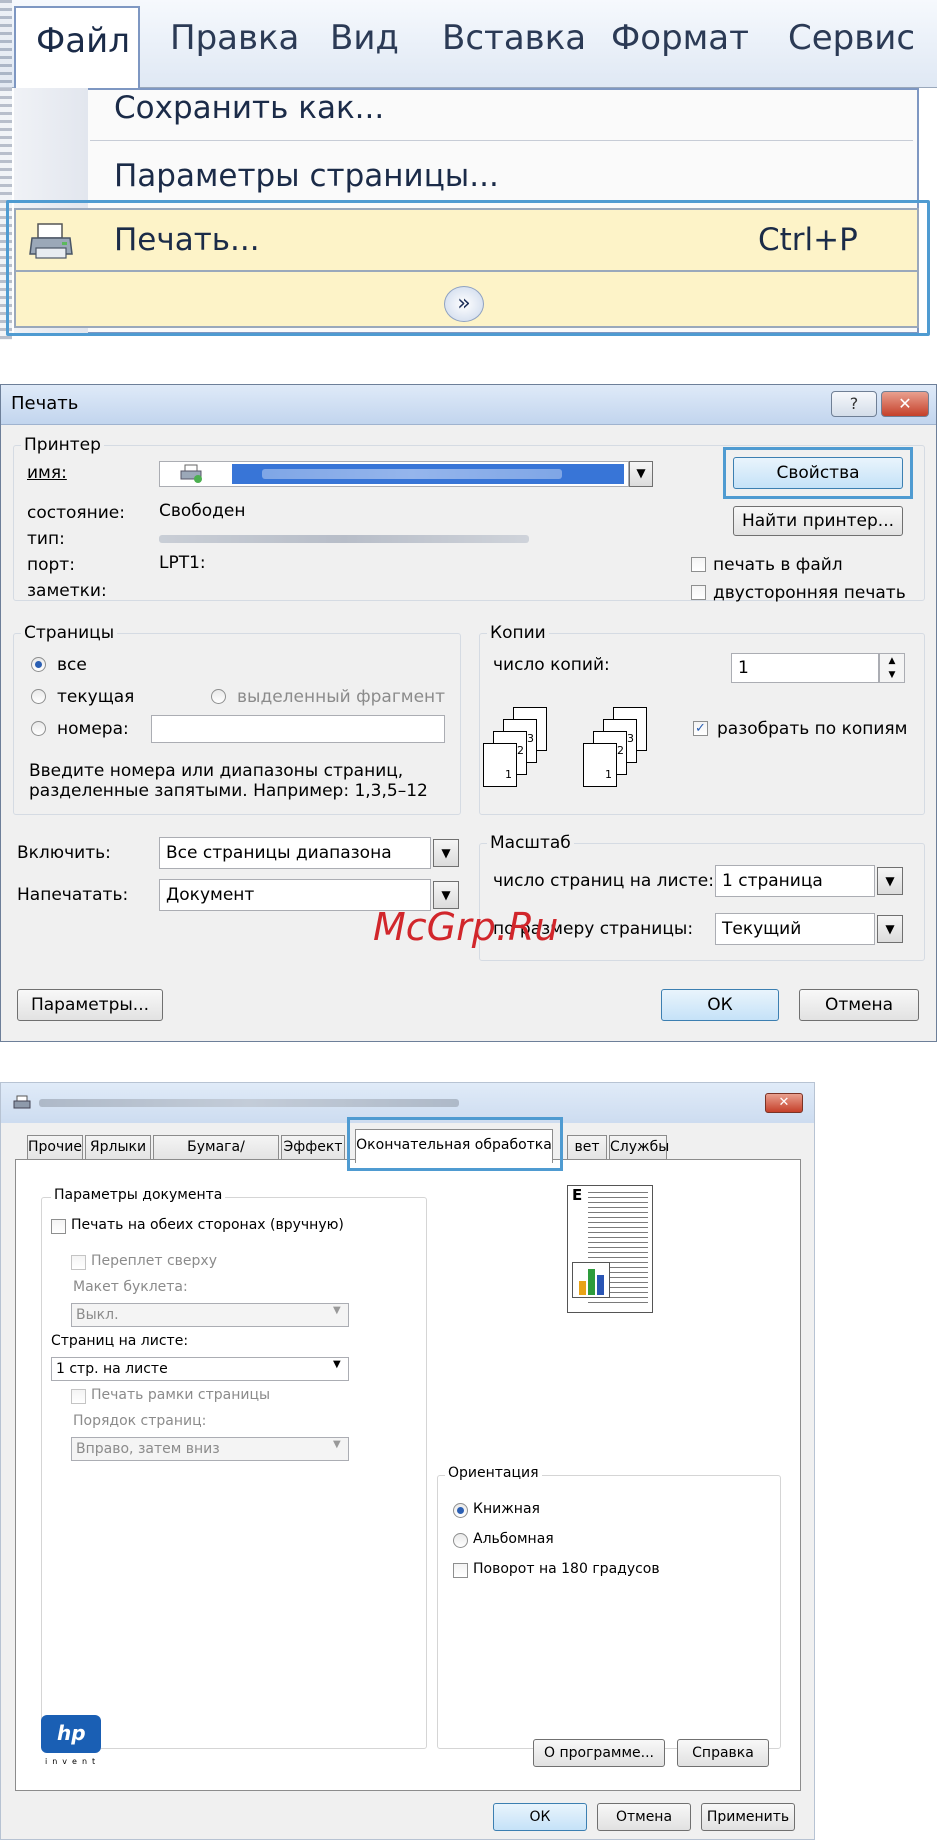 This screenshot has width=937, height=1840. What do you see at coordinates (514, 38) in the screenshot?
I see `menu-insert: Вставка` at bounding box center [514, 38].